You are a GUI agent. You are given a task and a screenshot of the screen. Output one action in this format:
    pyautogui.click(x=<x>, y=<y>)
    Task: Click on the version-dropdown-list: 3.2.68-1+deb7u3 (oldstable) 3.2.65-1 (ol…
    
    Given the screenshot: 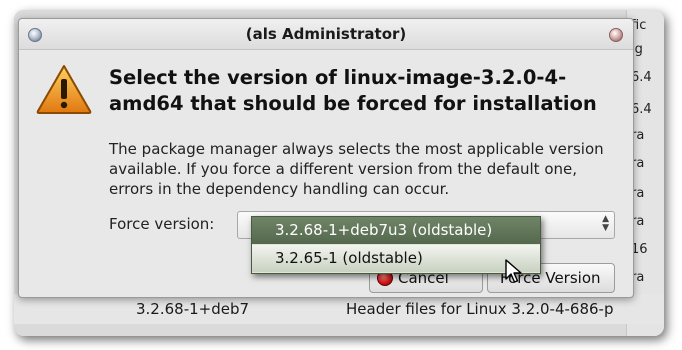 What is the action you would take?
    pyautogui.click(x=396, y=245)
    